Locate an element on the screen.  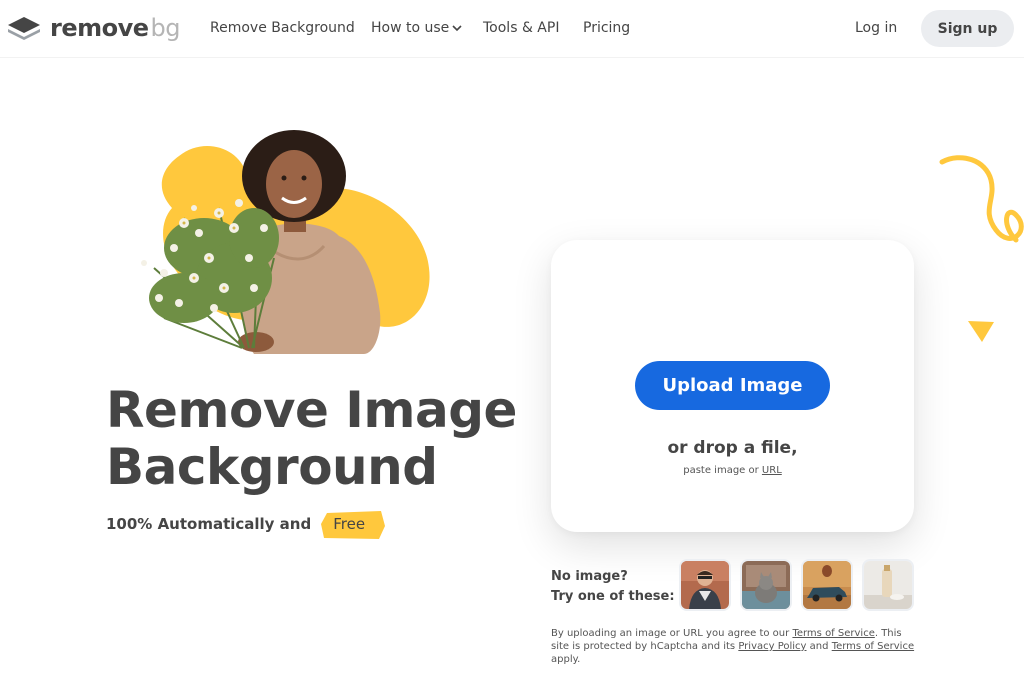
nav-how-to-use-label: How to use is located at coordinates (410, 28).